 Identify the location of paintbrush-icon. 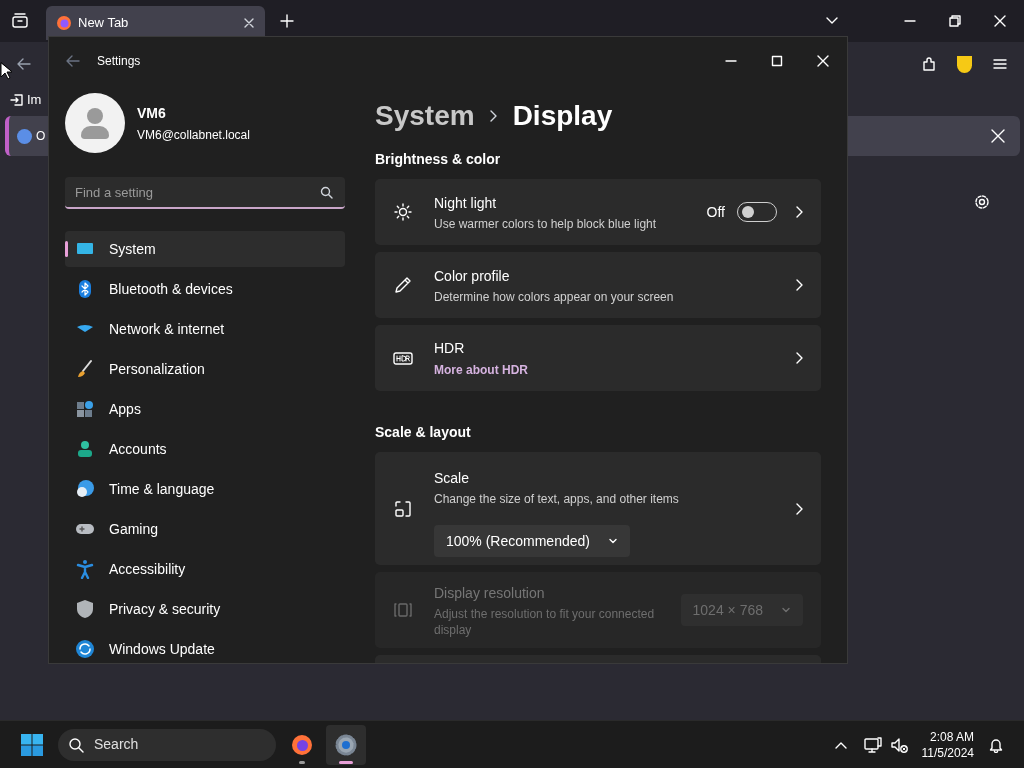
(85, 369).